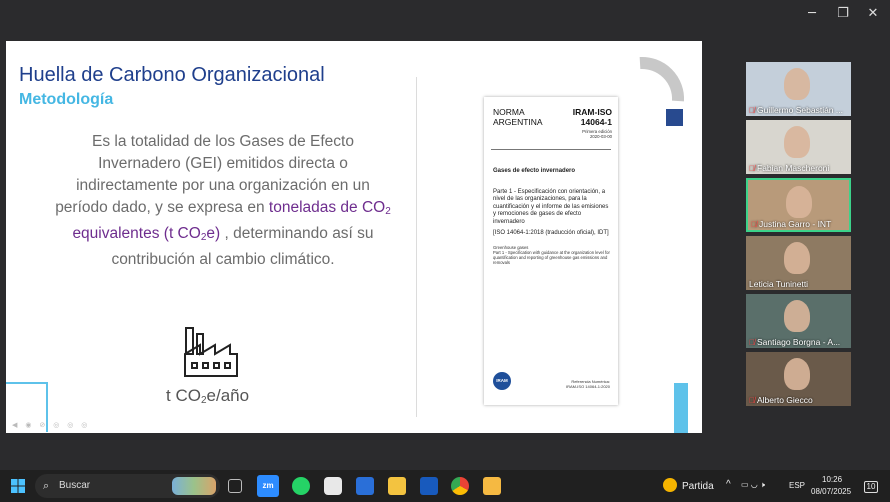 The width and height of the screenshot is (890, 502). Describe the element at coordinates (429, 486) in the screenshot. I see `word-icon` at that location.